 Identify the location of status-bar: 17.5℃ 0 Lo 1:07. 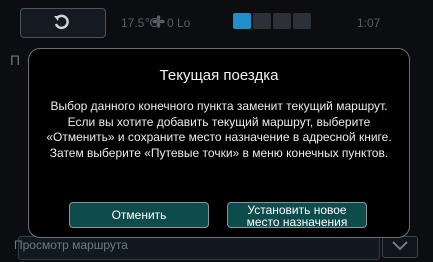
(216, 19).